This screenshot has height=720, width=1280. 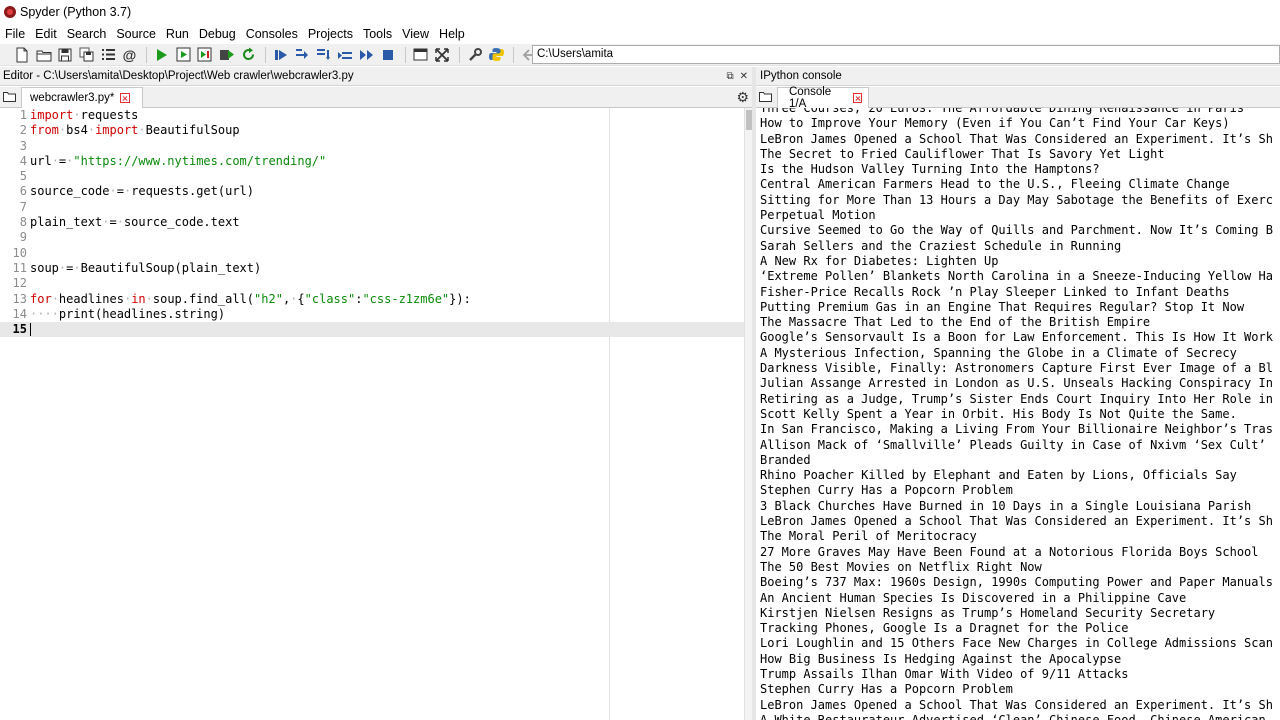 I want to click on console-tab-bar: Console 1/A, so click(x=1018, y=98).